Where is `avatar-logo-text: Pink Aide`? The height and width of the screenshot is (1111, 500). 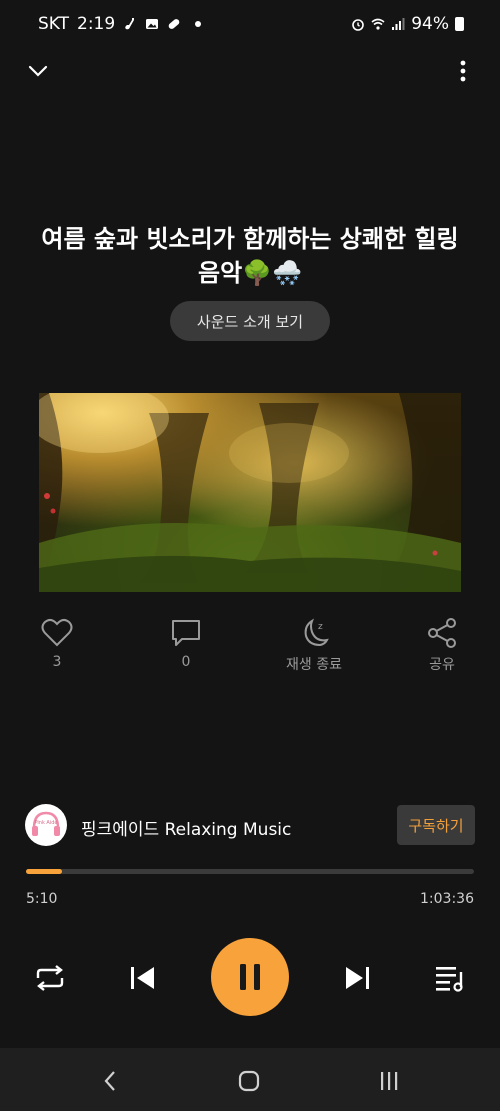
avatar-logo-text: Pink Aide is located at coordinates (45, 823).